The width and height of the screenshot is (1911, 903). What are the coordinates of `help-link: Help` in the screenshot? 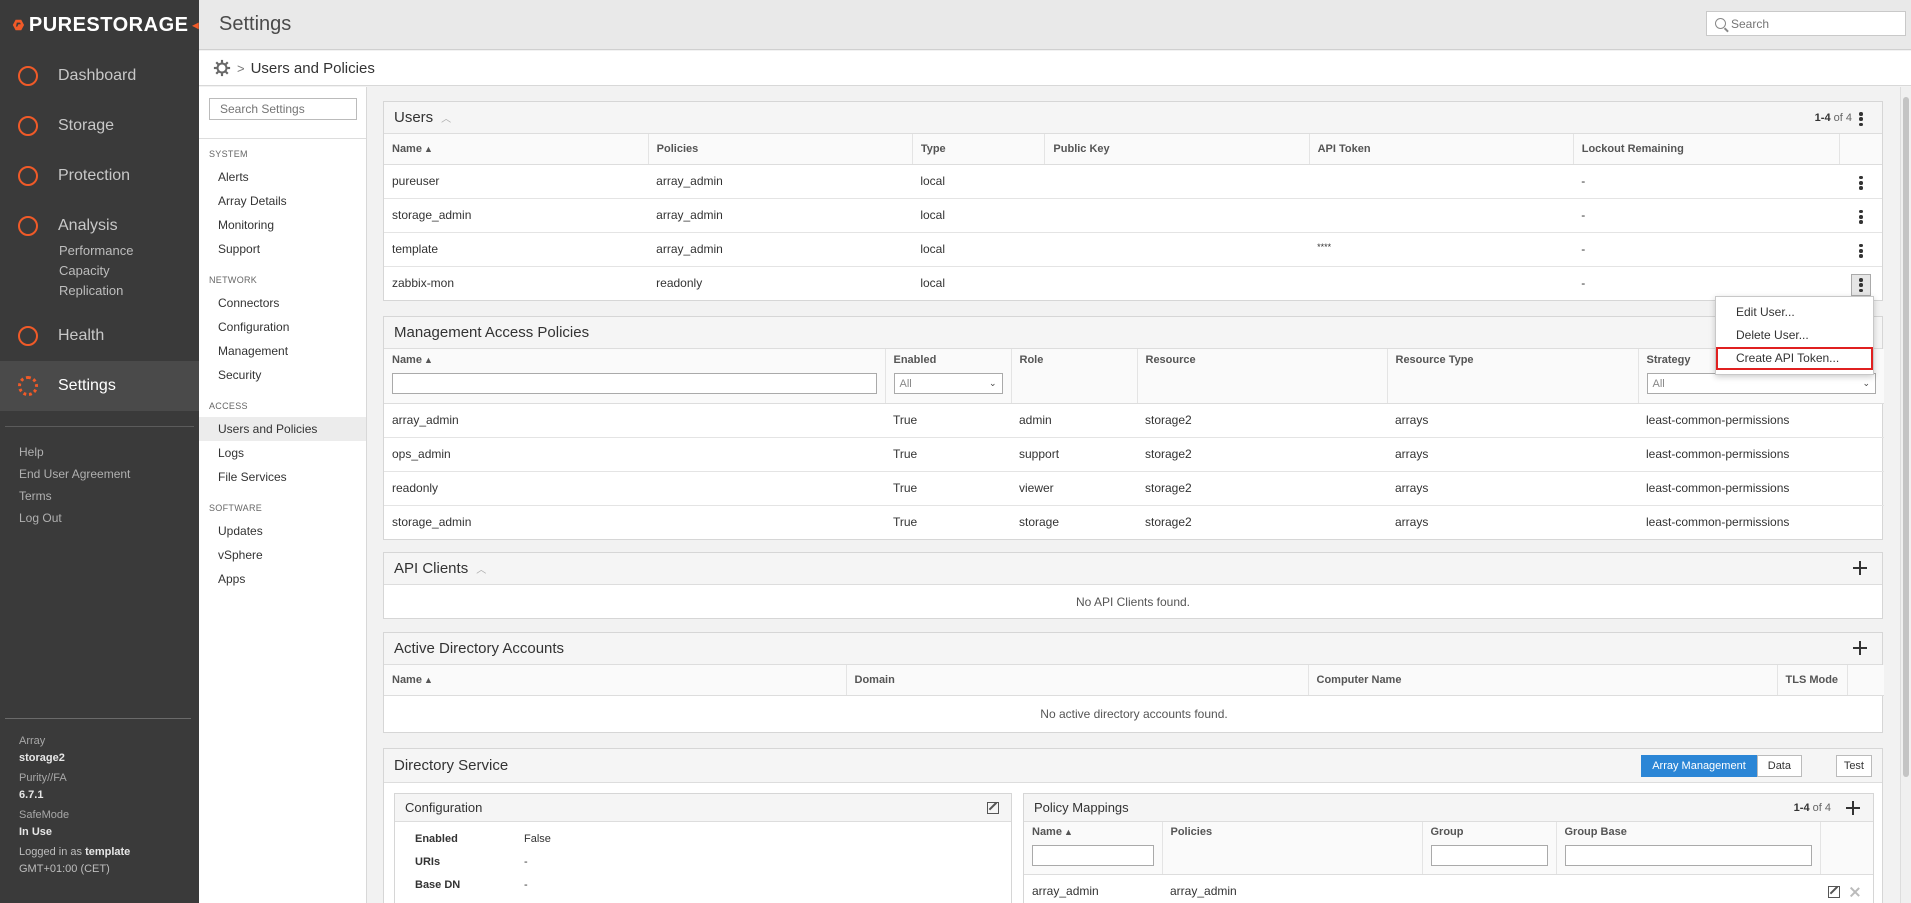 It's located at (109, 452).